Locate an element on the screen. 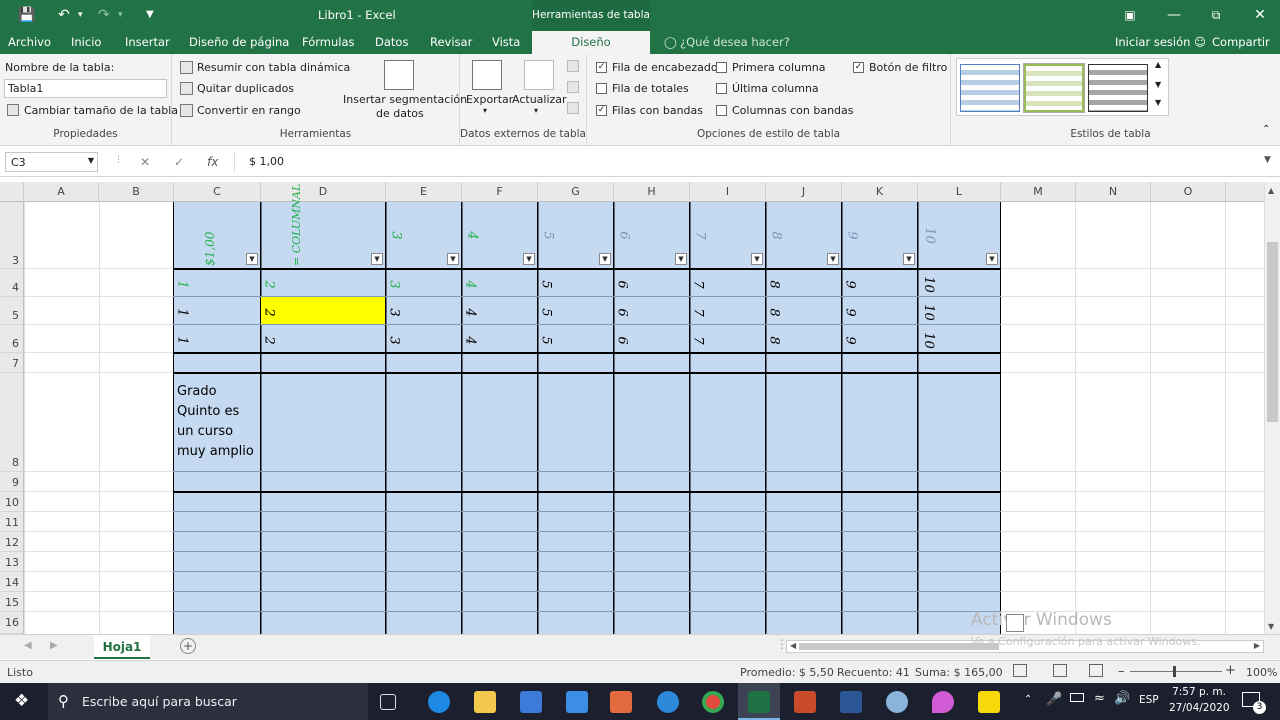  tab-diseno: Diseño is located at coordinates (591, 42).